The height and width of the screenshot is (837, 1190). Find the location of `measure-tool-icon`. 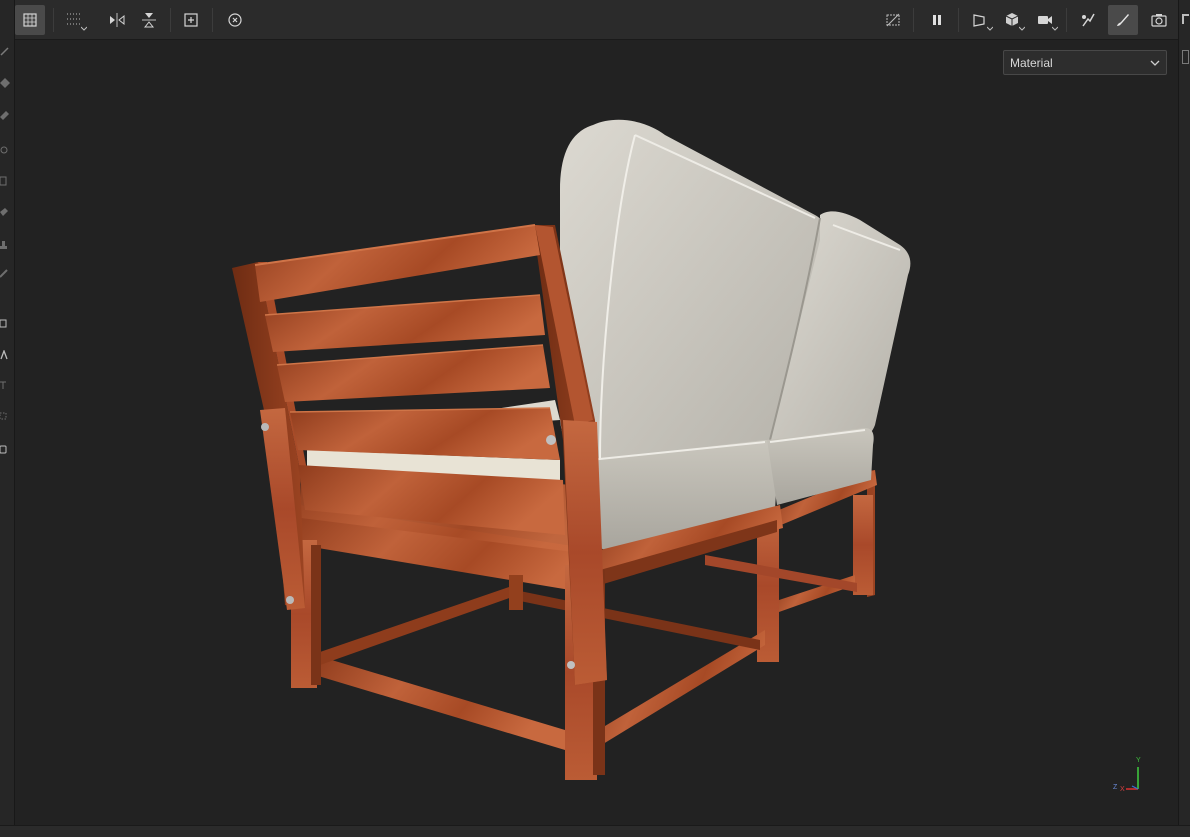

measure-tool-icon is located at coordinates (5, 385).